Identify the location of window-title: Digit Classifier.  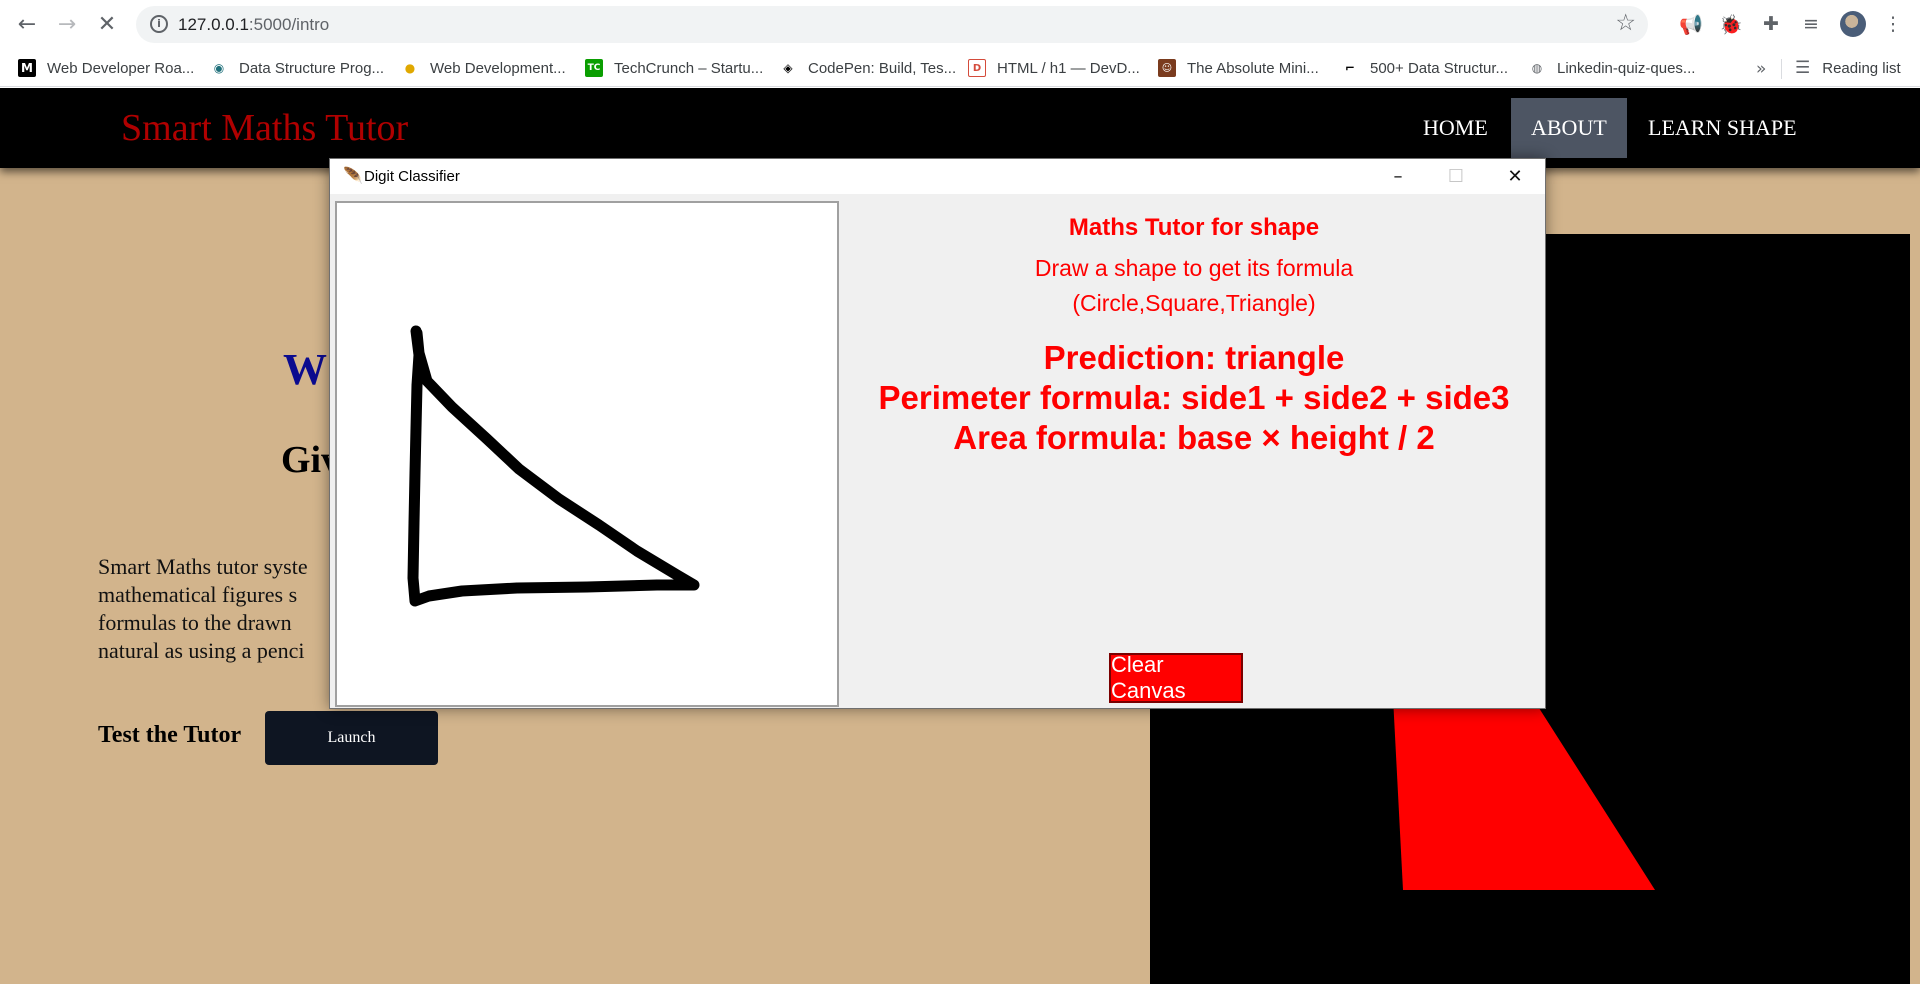
(412, 176).